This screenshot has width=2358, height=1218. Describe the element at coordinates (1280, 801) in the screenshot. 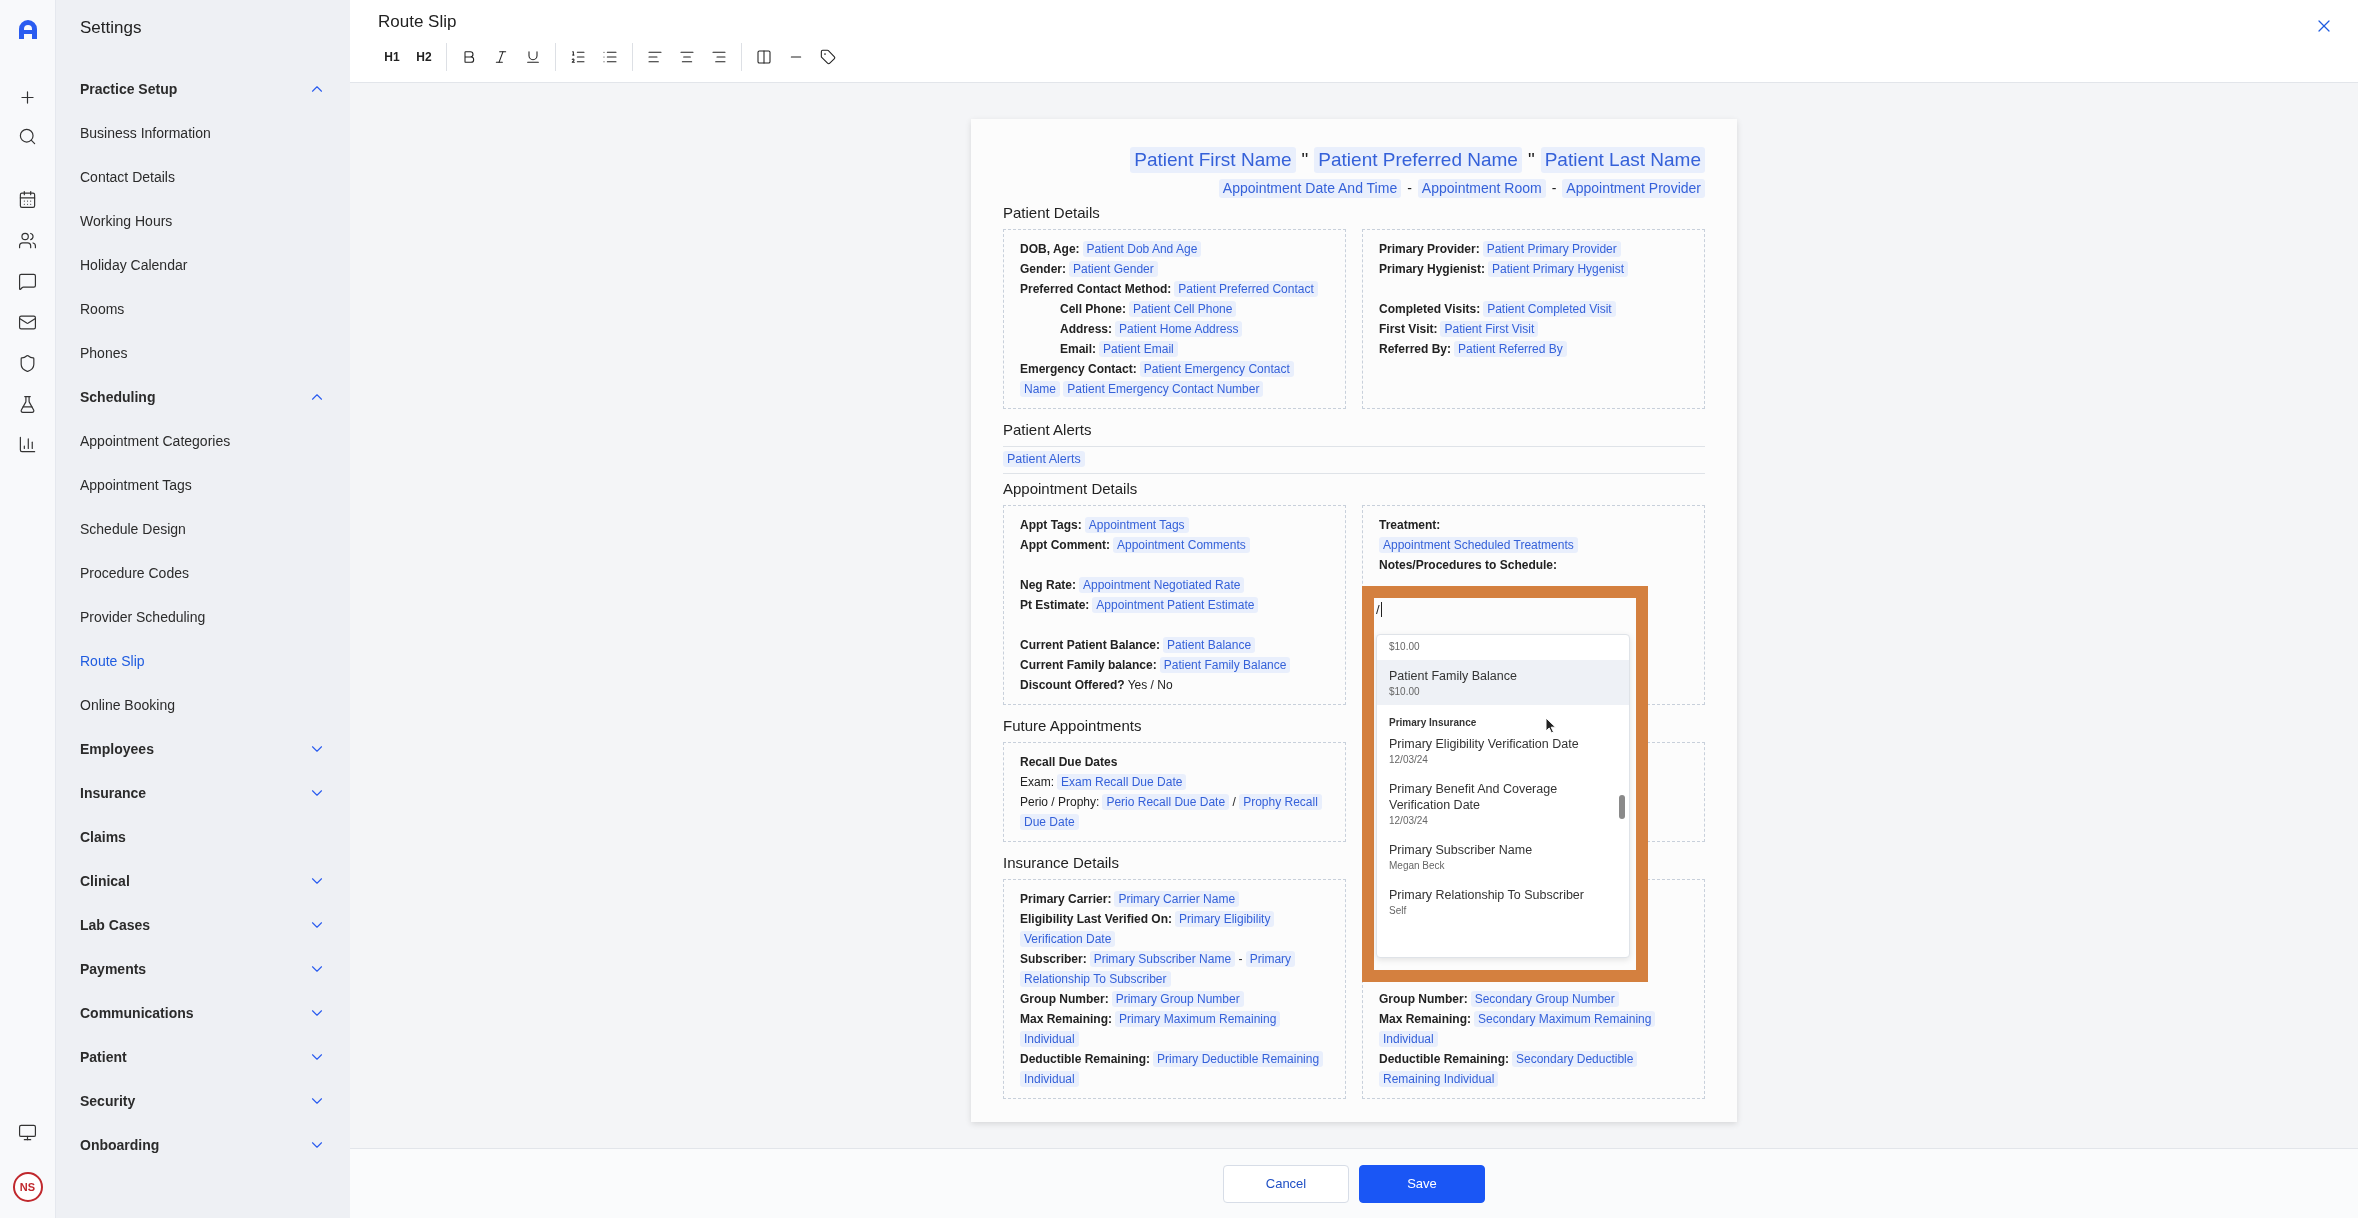

I see `placeholder-tag: Prophy Recall` at that location.